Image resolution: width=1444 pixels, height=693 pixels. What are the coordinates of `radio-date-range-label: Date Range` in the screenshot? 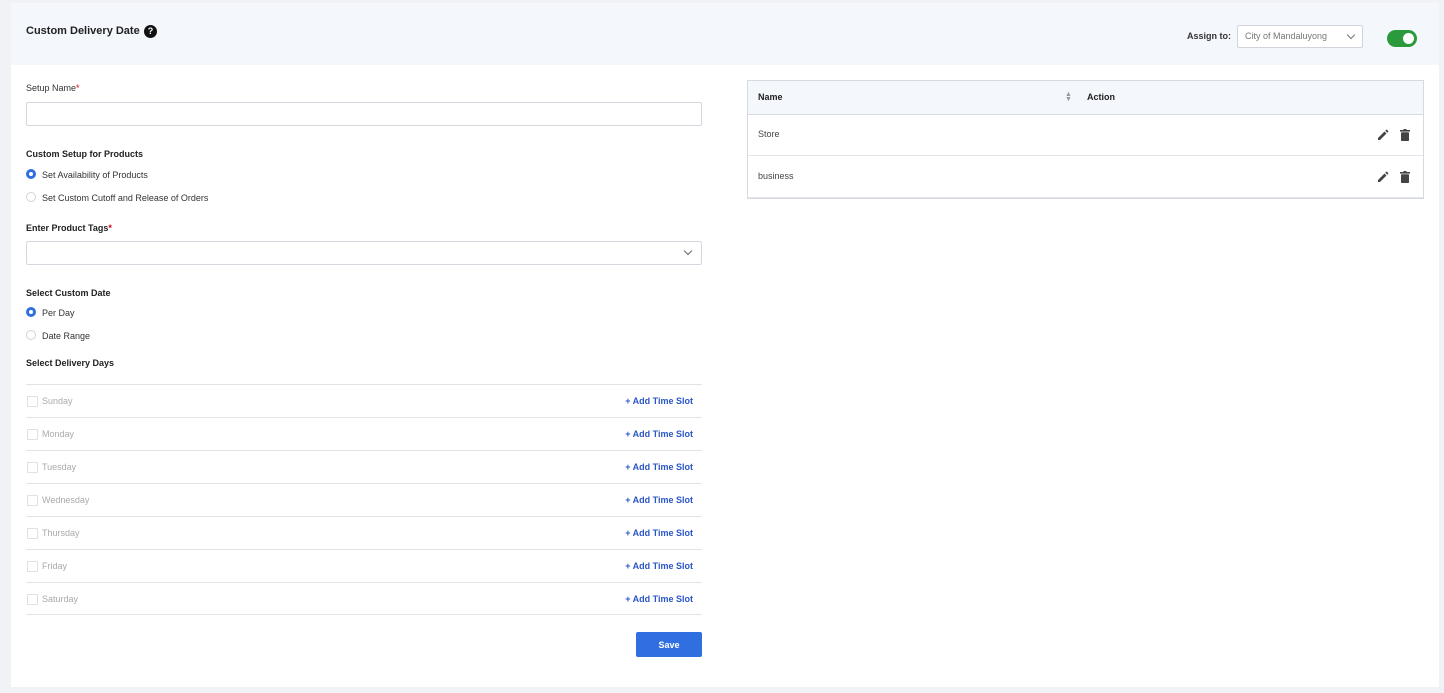 It's located at (66, 336).